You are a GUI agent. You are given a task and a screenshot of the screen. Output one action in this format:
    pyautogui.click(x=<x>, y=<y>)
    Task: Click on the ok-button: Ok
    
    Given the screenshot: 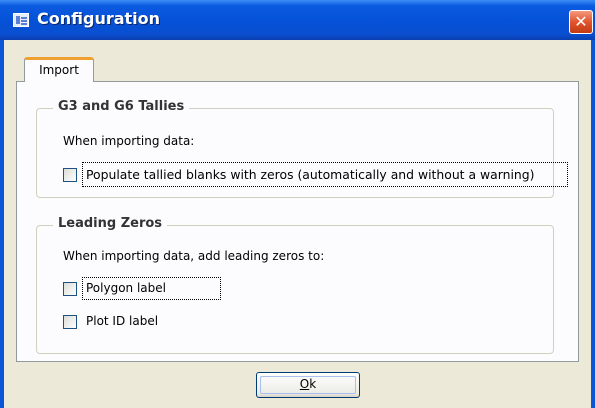 What is the action you would take?
    pyautogui.click(x=308, y=385)
    